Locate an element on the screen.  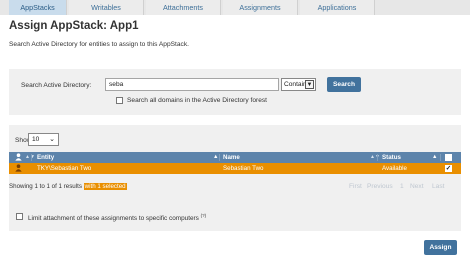
search-label: Search Active Directory: is located at coordinates (56, 85).